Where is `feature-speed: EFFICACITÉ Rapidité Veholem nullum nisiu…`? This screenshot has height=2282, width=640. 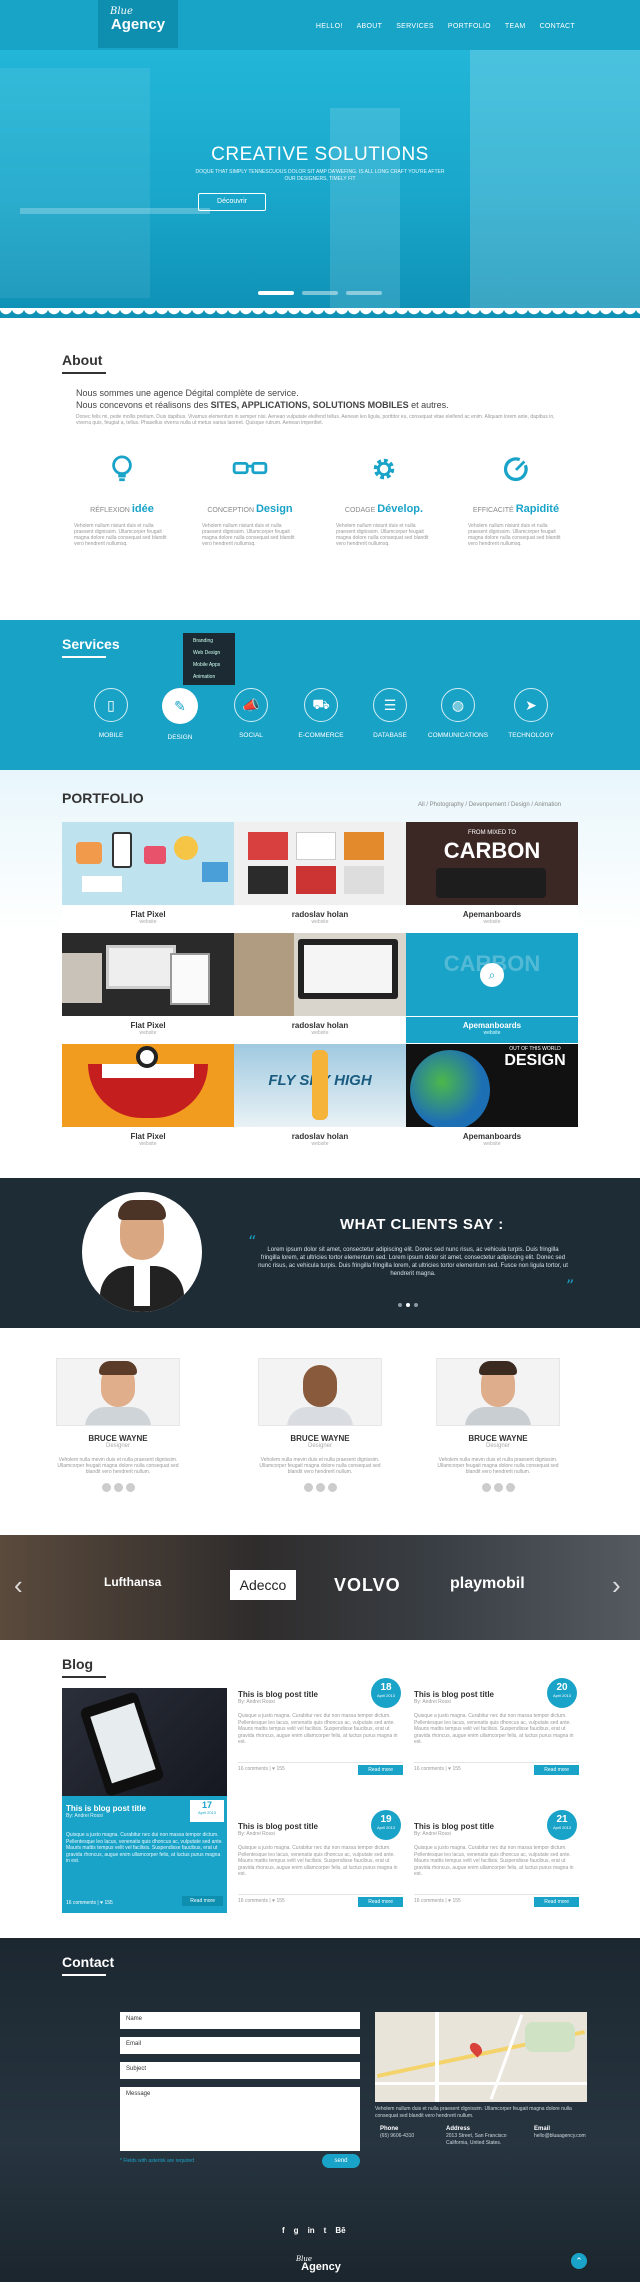
feature-speed: EFFICACITÉ Rapidité Veholem nullum nisiu… is located at coordinates (516, 501).